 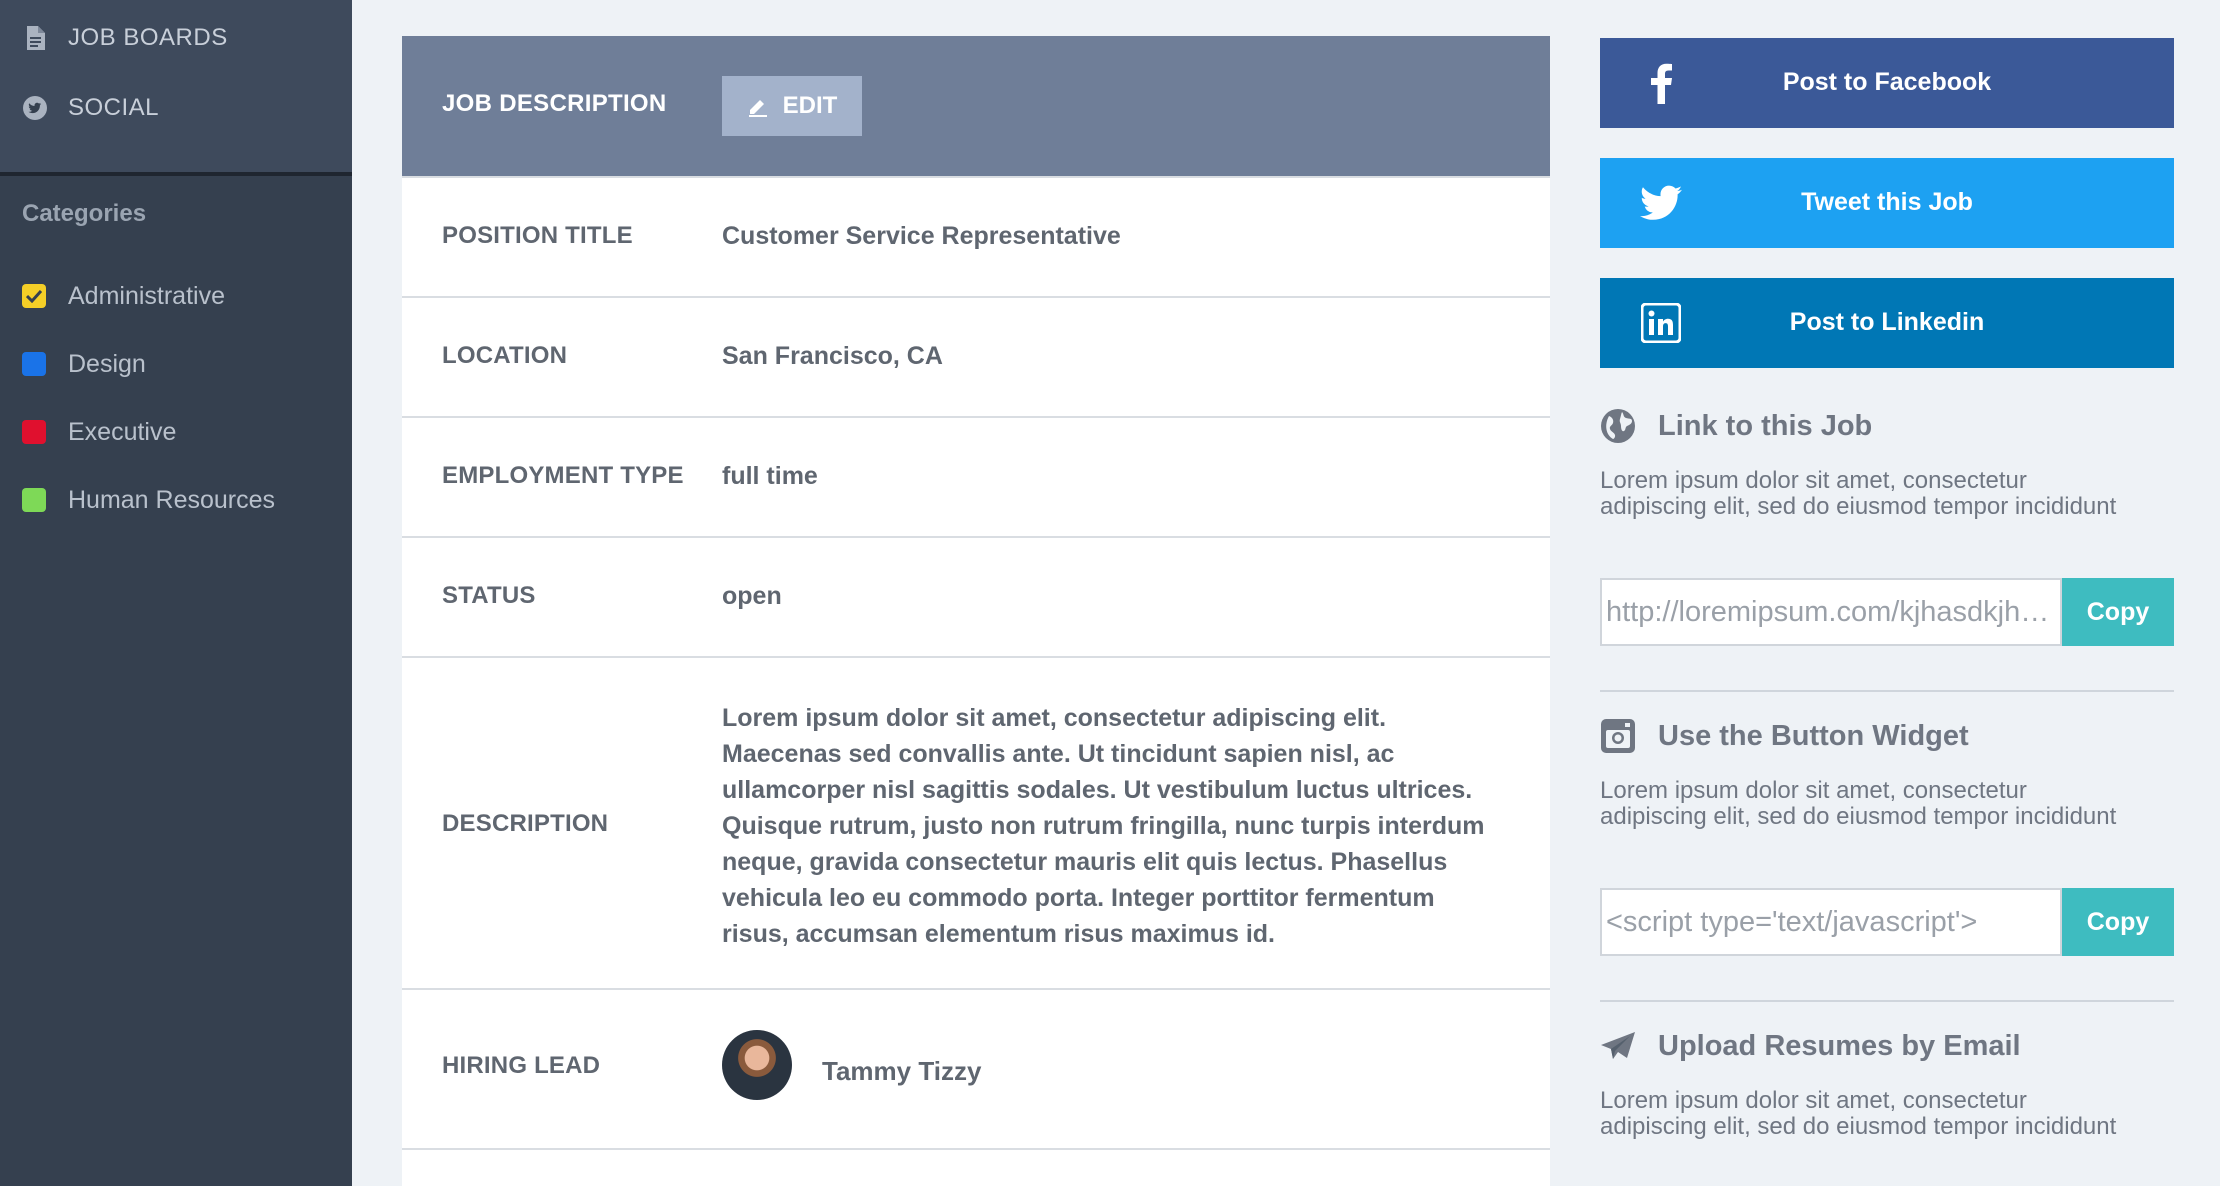 I want to click on edit-button: EDIT, so click(x=792, y=106).